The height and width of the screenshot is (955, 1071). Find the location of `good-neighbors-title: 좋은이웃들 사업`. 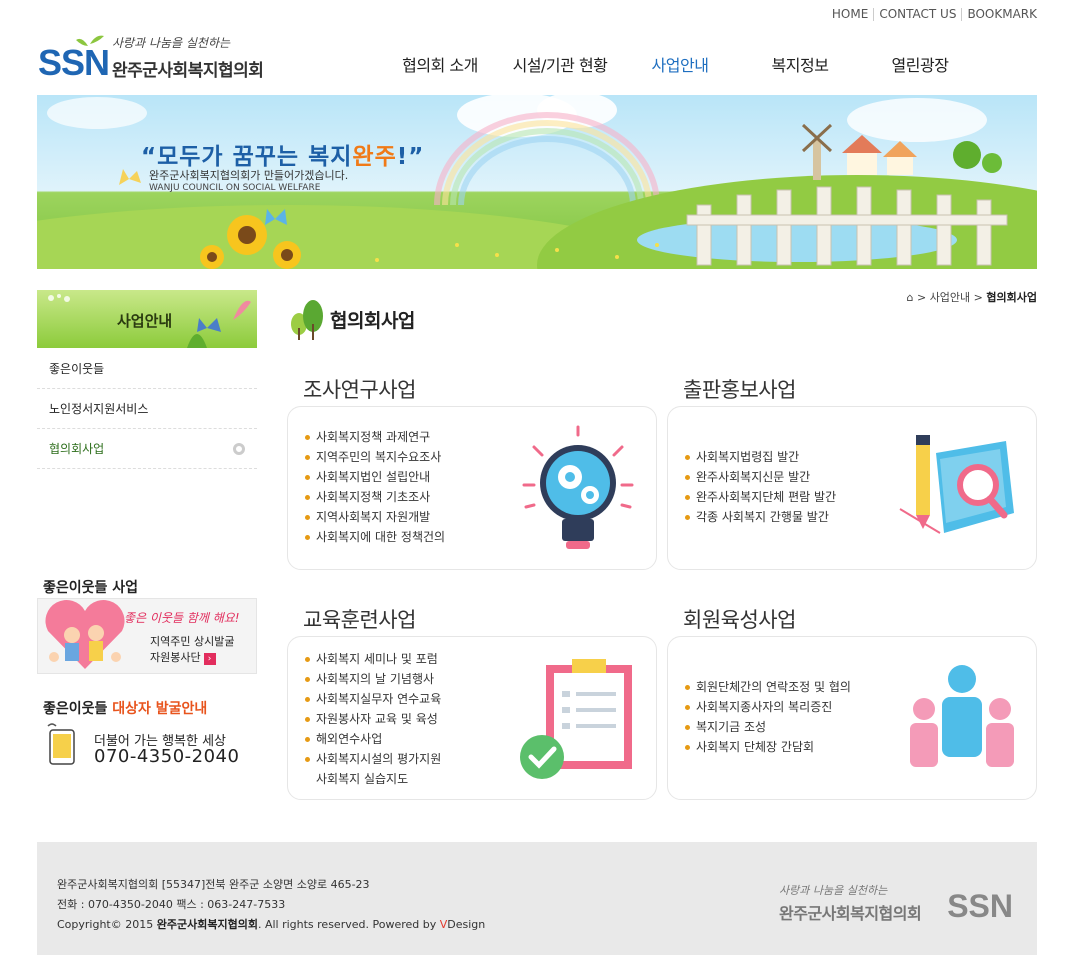

good-neighbors-title: 좋은이웃들 사업 is located at coordinates (91, 588).